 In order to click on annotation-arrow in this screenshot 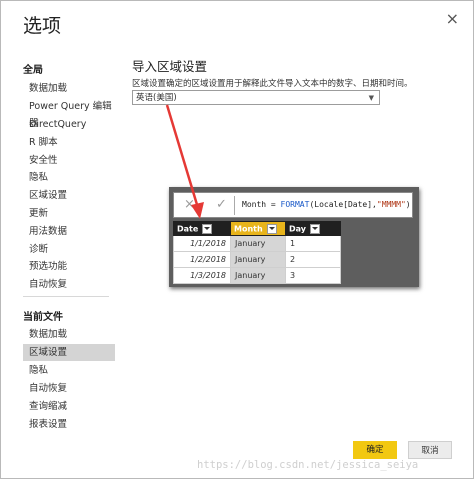, I will do `click(184, 161)`.